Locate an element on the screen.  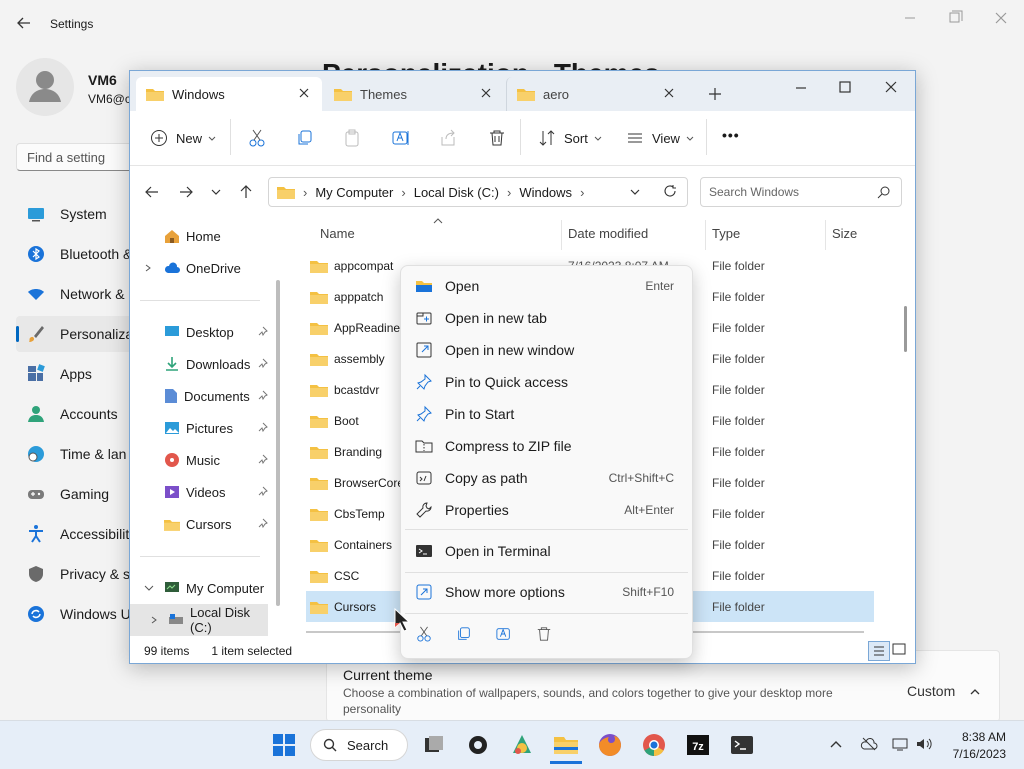
forward-icon is located at coordinates (186, 192).